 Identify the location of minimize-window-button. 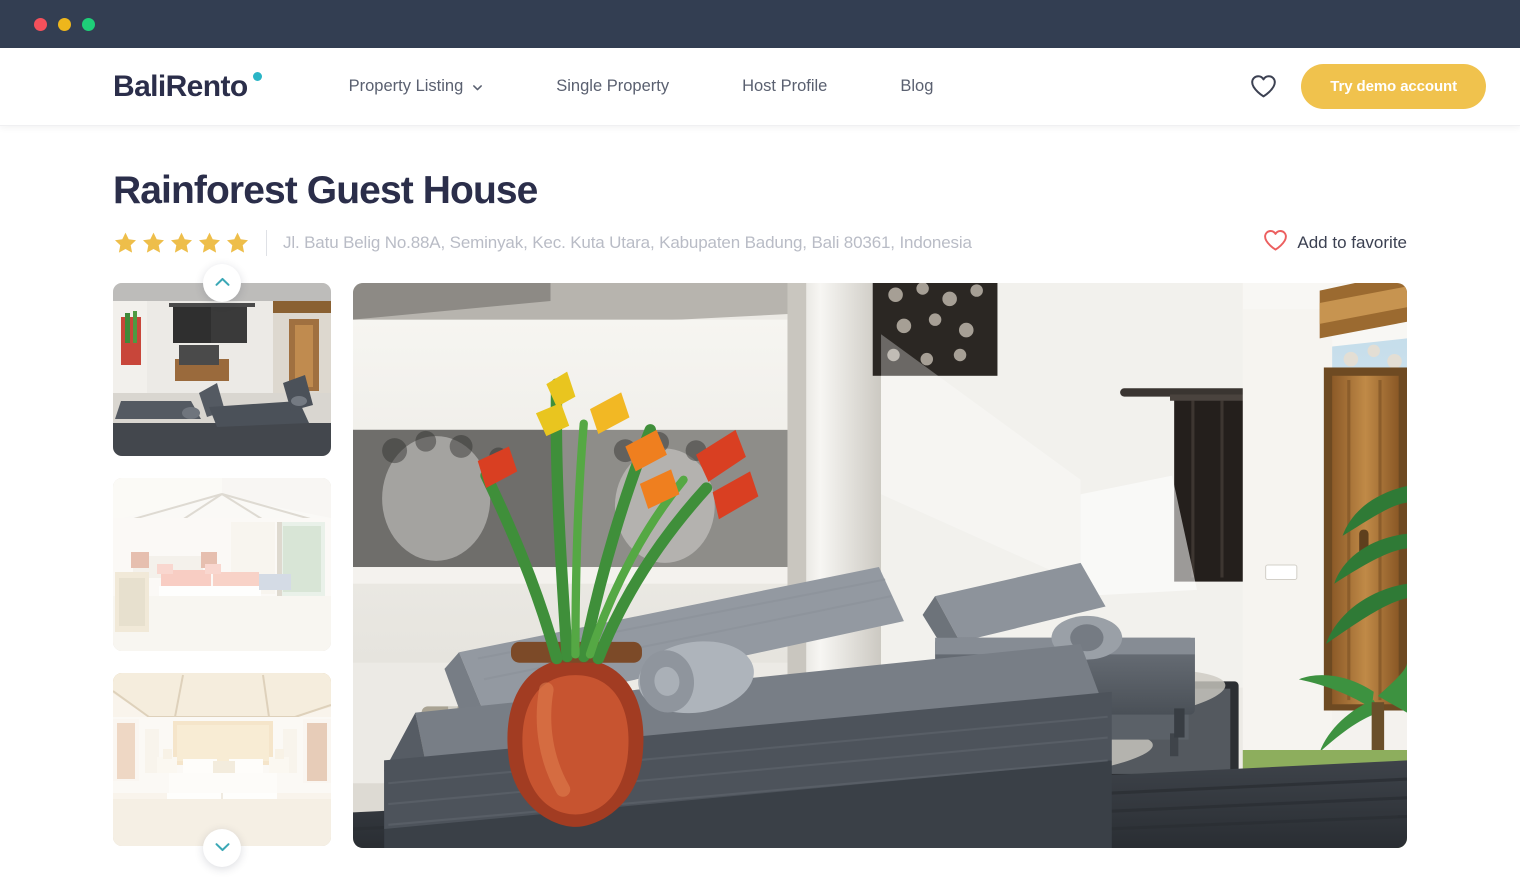
(64, 24).